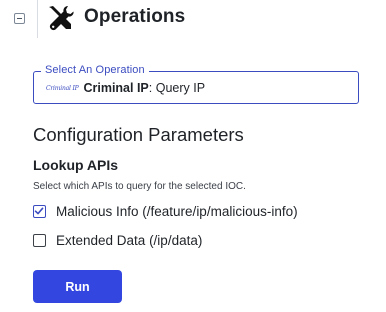  What do you see at coordinates (180, 88) in the screenshot?
I see `operation-action: Query IP` at bounding box center [180, 88].